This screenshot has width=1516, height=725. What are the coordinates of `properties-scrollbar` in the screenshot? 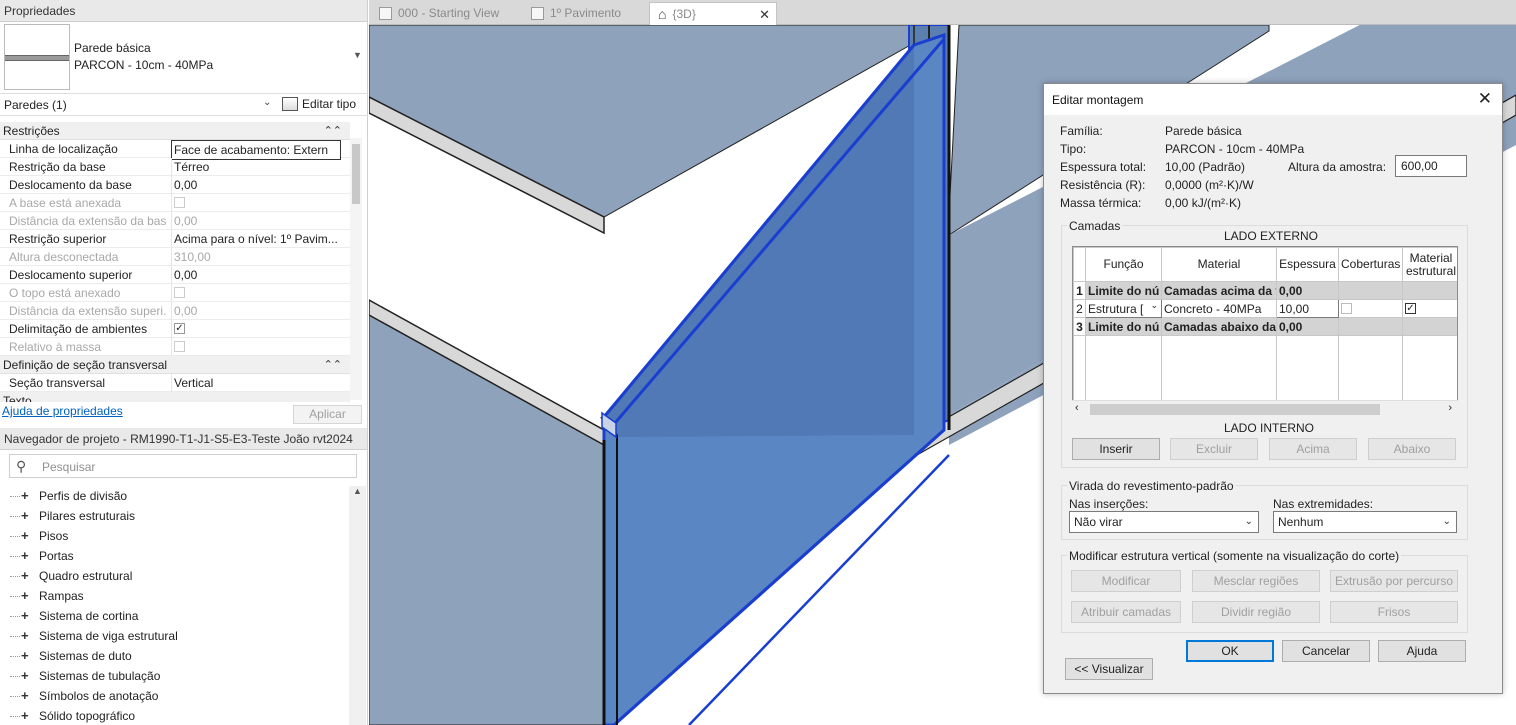 It's located at (356, 269).